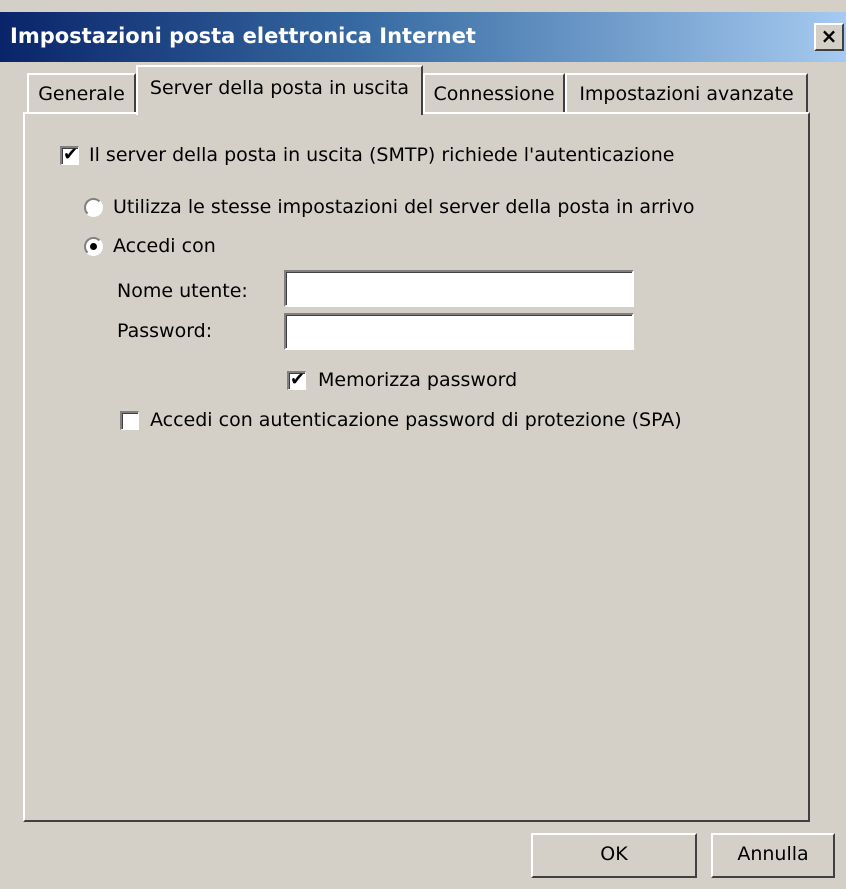 This screenshot has height=889, width=846. Describe the element at coordinates (418, 380) in the screenshot. I see `remember-password-label: Memorizza password` at that location.